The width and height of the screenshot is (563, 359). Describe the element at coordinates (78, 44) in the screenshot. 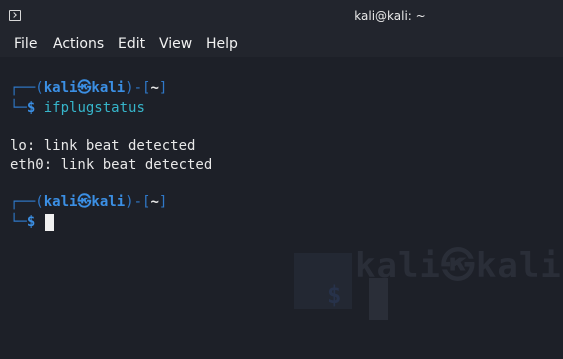

I see `menu-actions: Actions` at that location.